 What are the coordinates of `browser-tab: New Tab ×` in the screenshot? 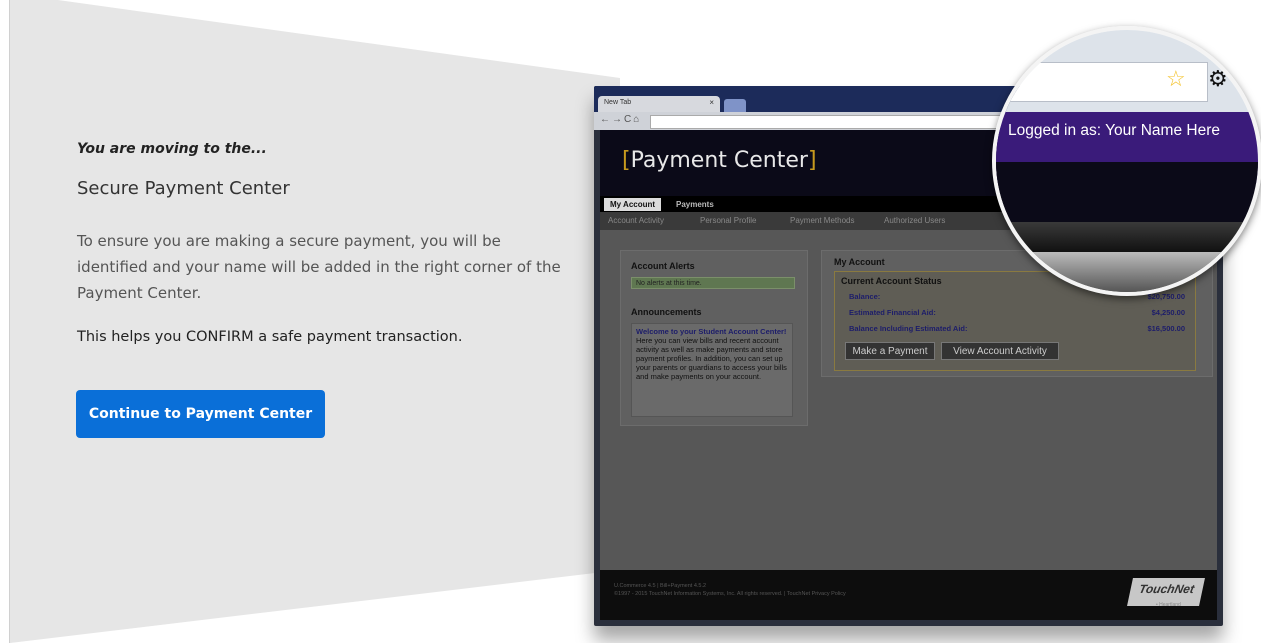 It's located at (659, 104).